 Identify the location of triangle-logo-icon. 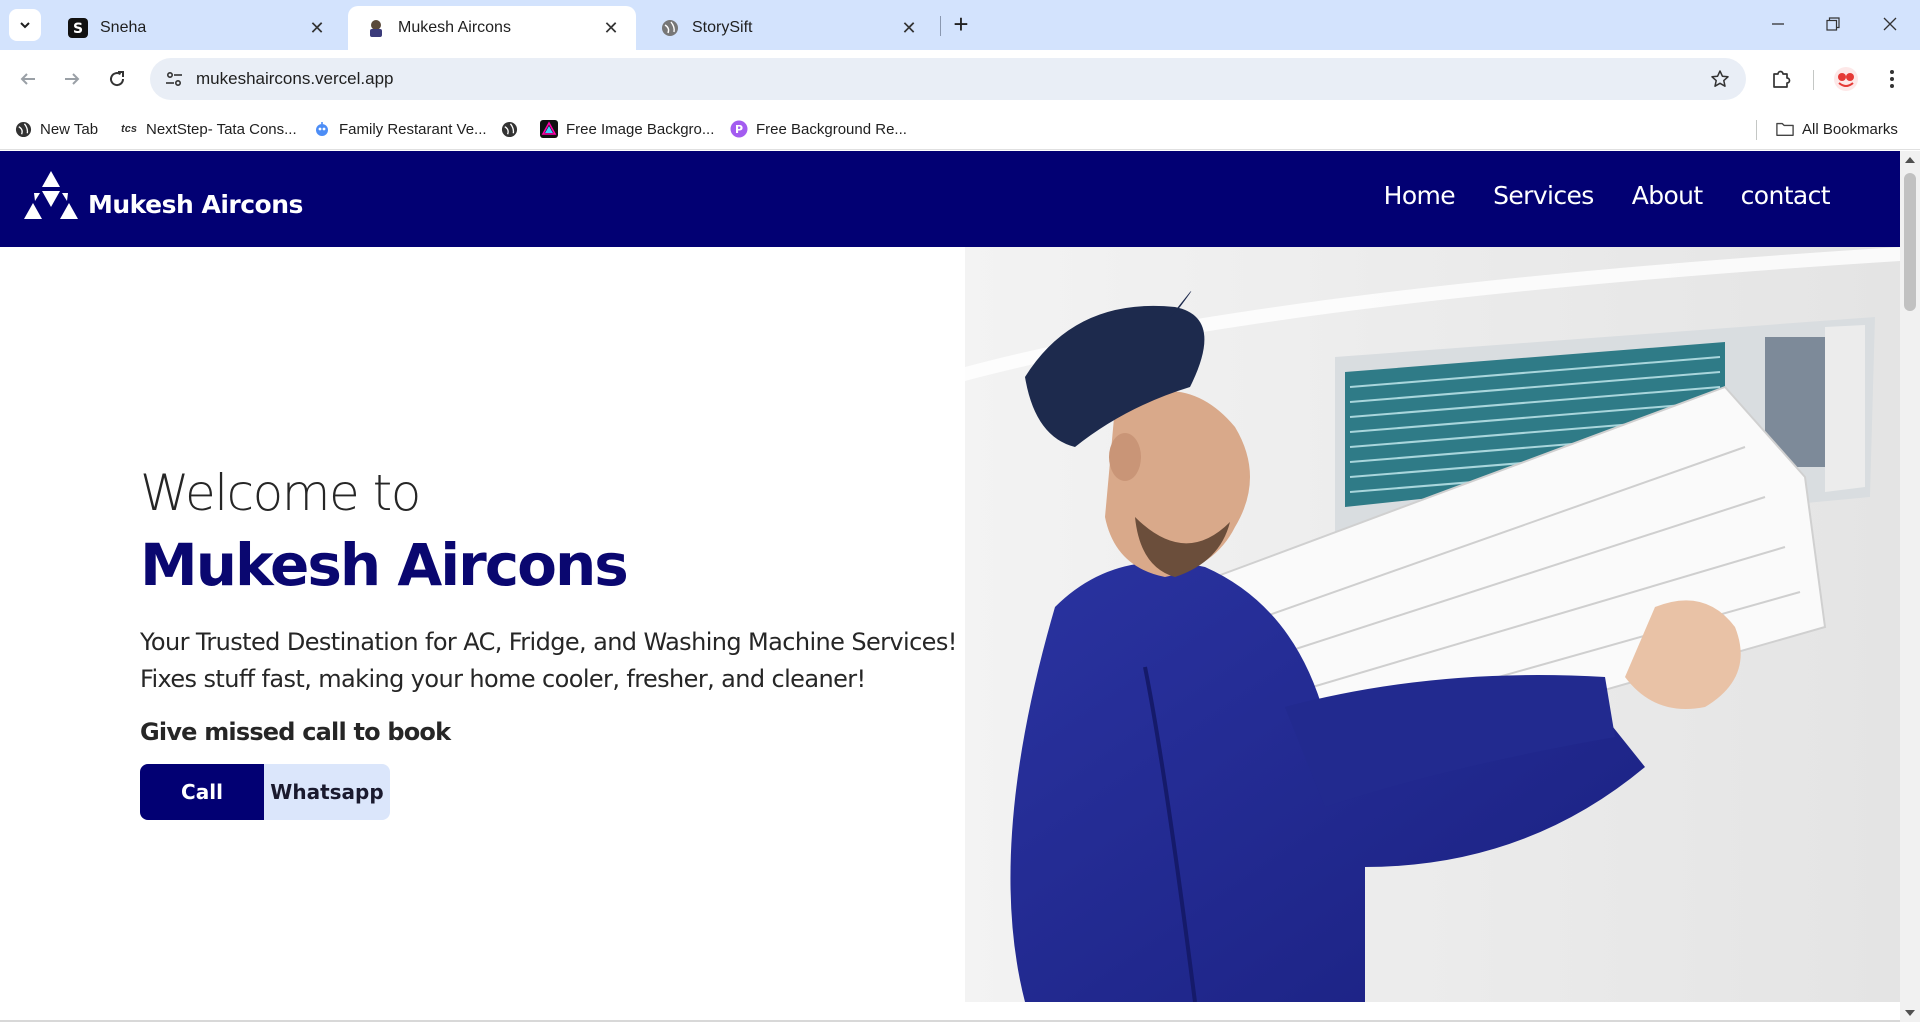
(549, 129).